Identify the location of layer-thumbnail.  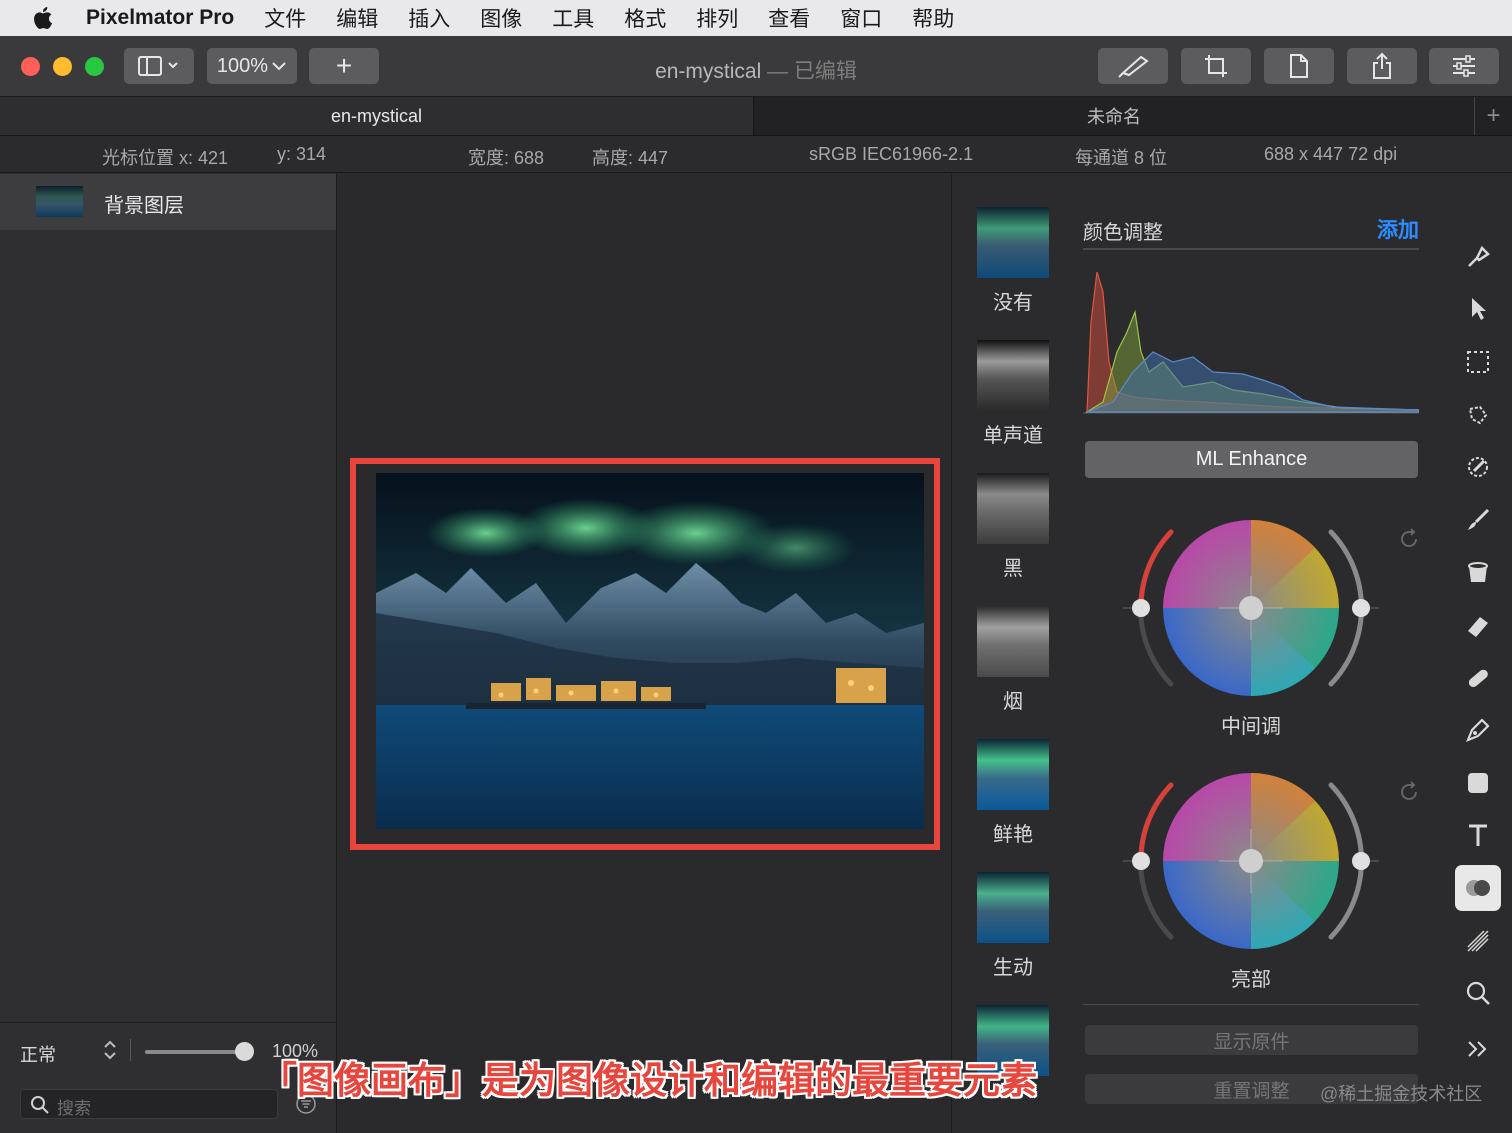
(59, 201).